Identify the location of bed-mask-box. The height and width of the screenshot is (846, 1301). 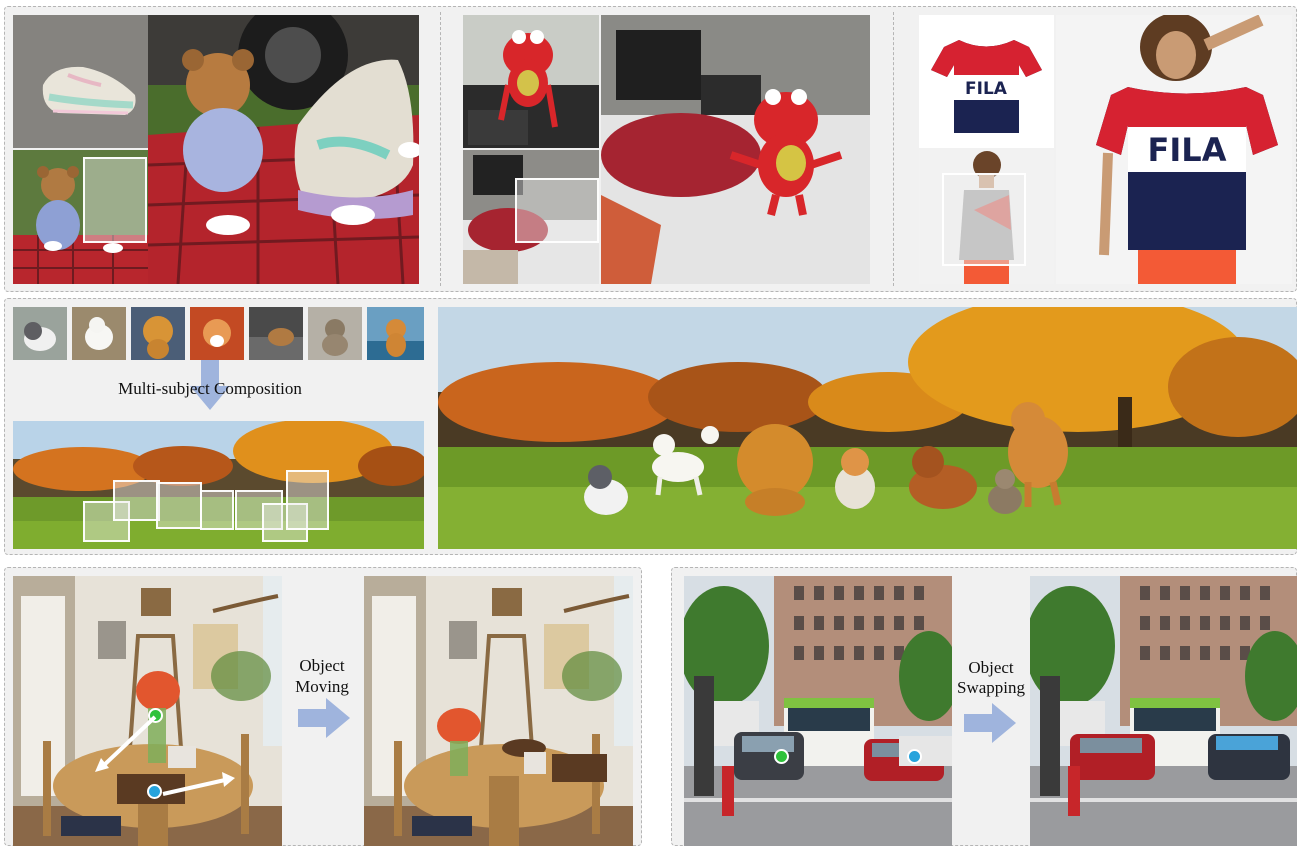
(557, 210).